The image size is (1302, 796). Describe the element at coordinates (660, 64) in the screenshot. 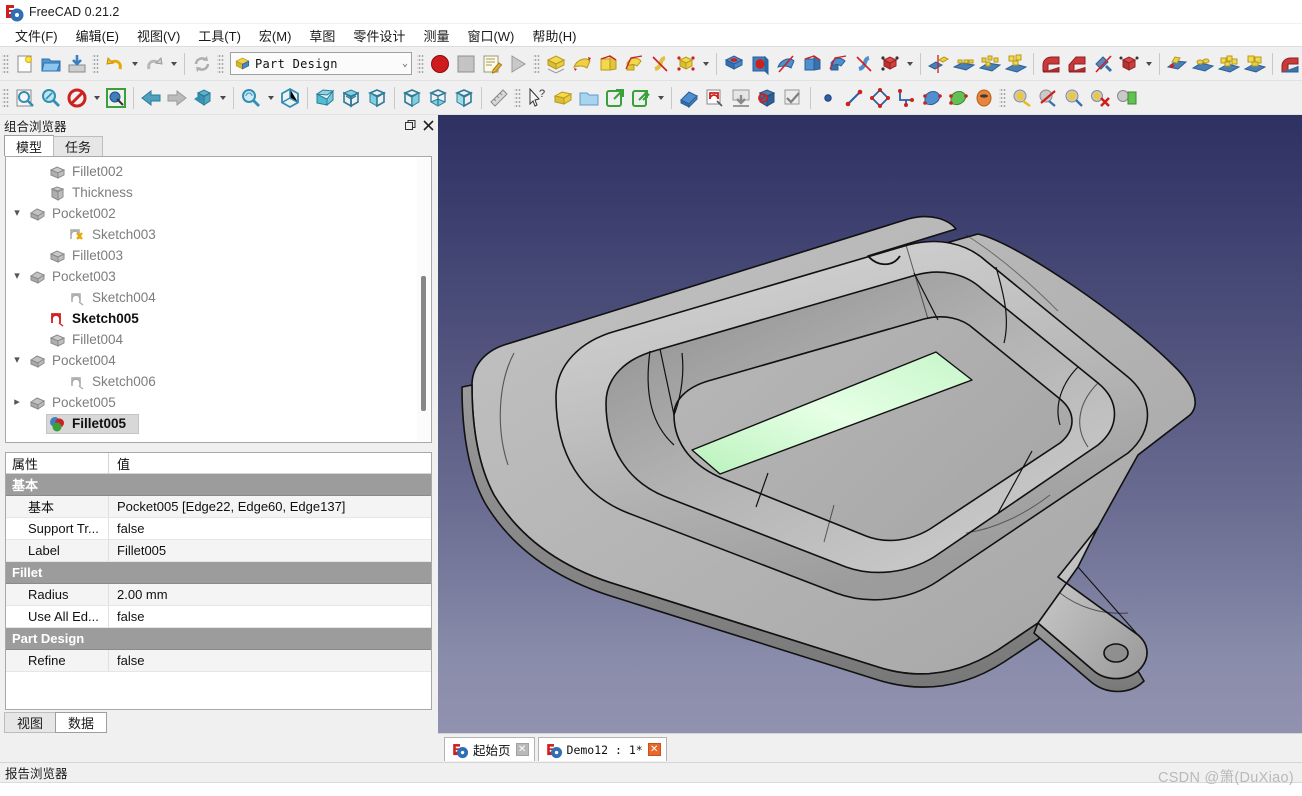

I see `additive-helix-button` at that location.